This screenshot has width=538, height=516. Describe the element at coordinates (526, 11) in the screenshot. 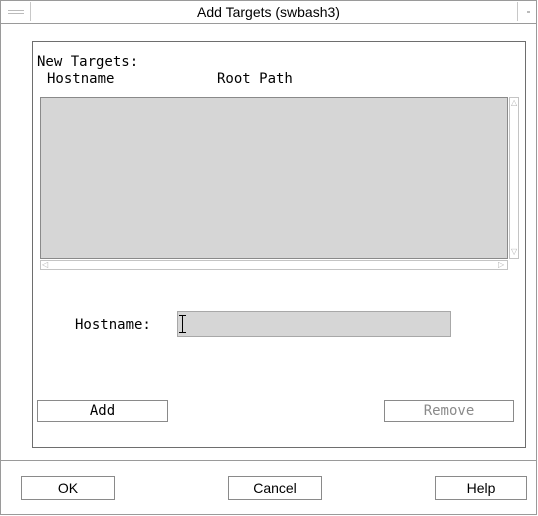

I see `window-minimize-icon` at that location.